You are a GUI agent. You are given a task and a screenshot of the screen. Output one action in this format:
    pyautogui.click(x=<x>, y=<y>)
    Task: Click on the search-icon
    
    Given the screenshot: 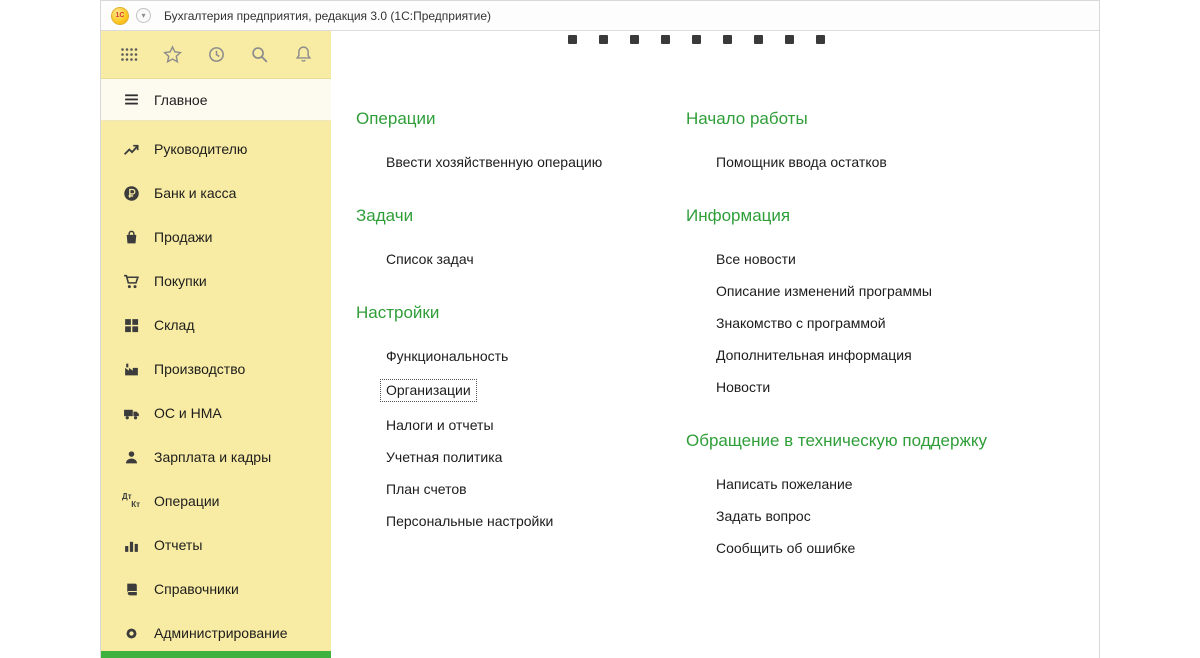 What is the action you would take?
    pyautogui.click(x=260, y=55)
    